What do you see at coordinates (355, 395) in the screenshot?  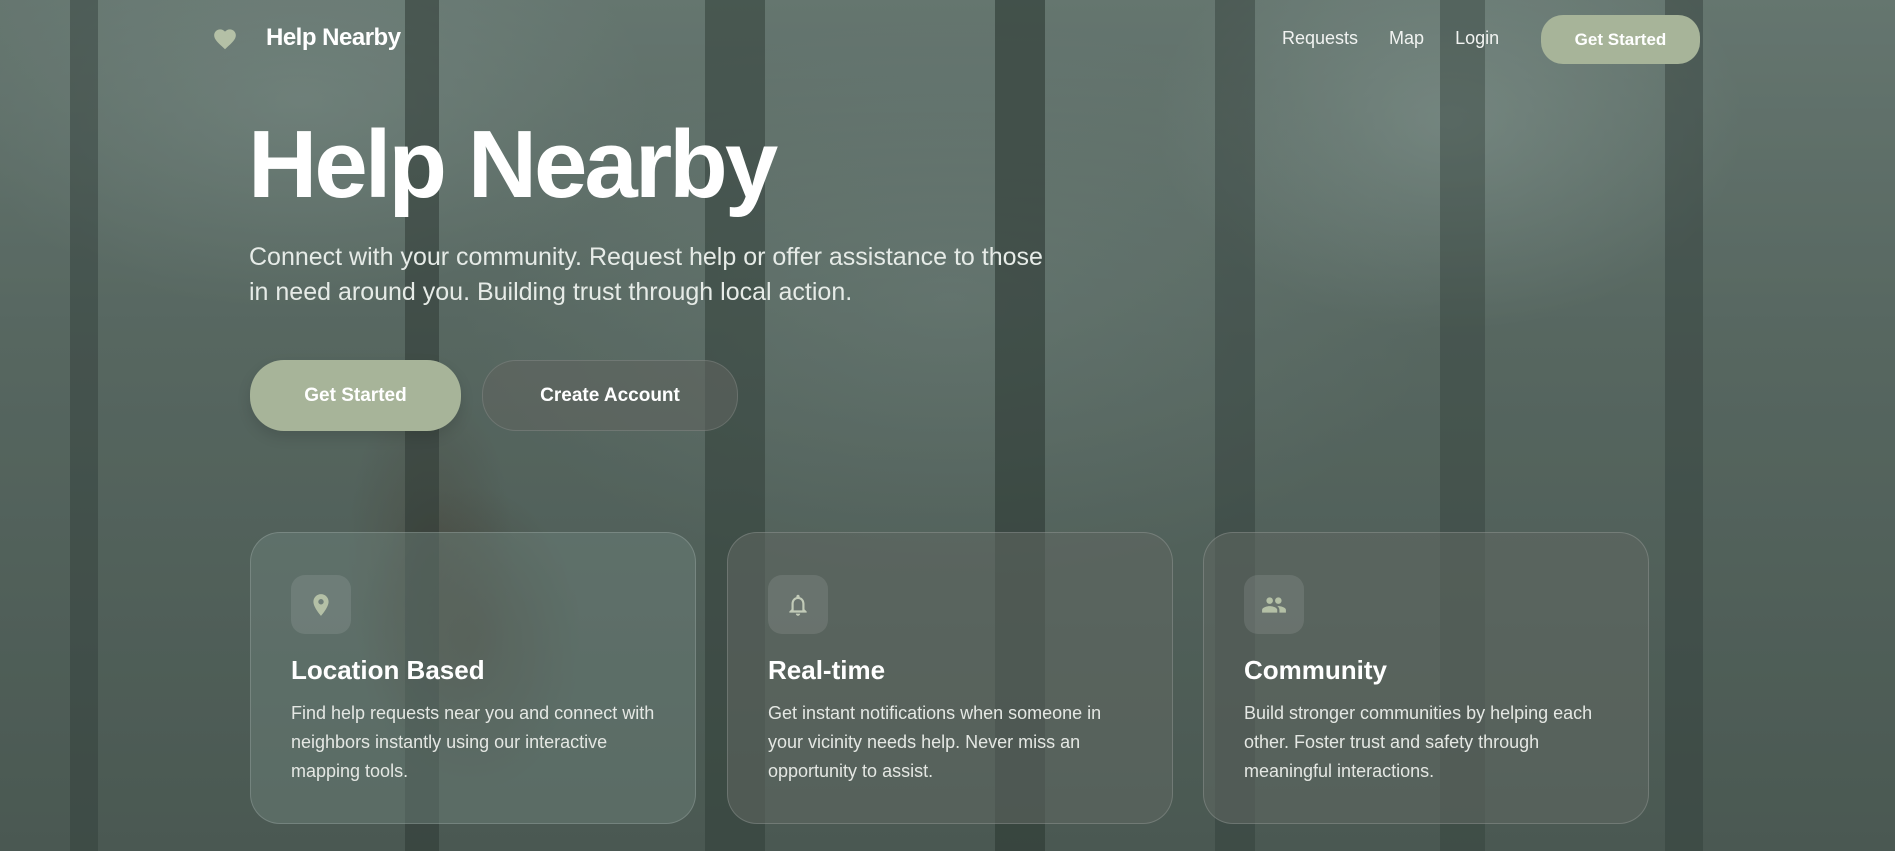 I see `get-started-button: Get Started` at bounding box center [355, 395].